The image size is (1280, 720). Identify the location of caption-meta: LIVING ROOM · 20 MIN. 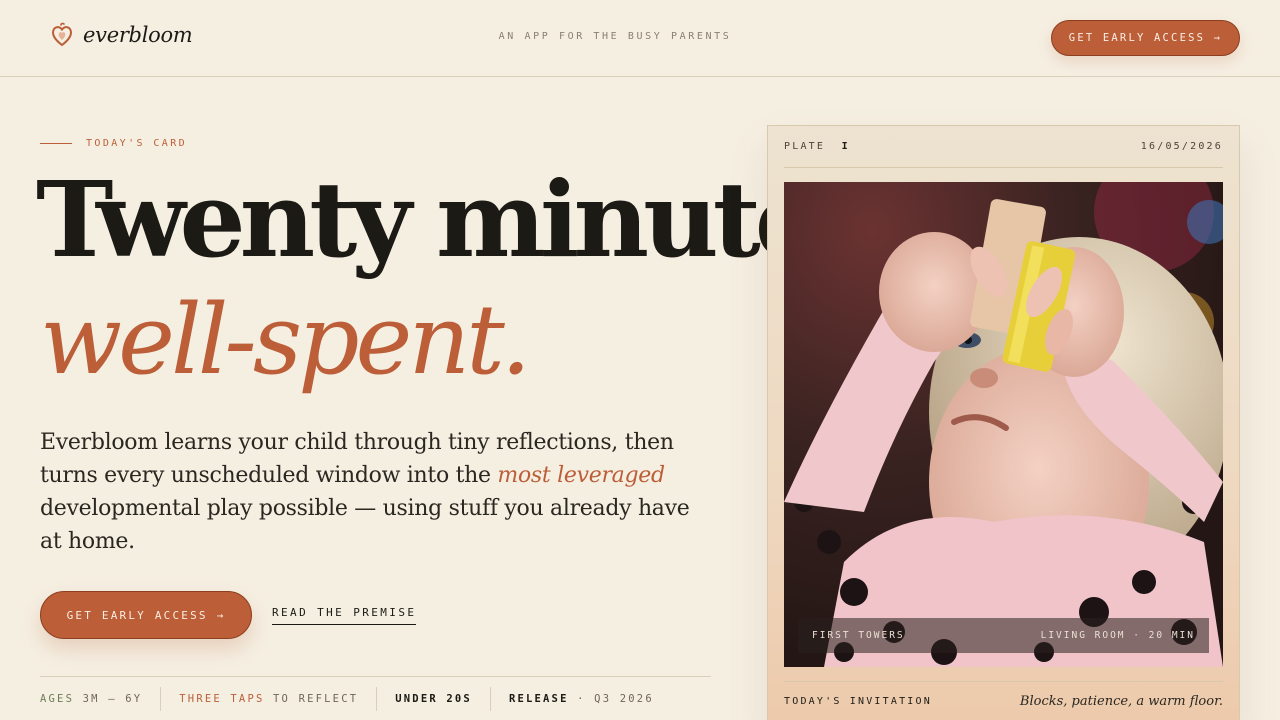
(1117, 635).